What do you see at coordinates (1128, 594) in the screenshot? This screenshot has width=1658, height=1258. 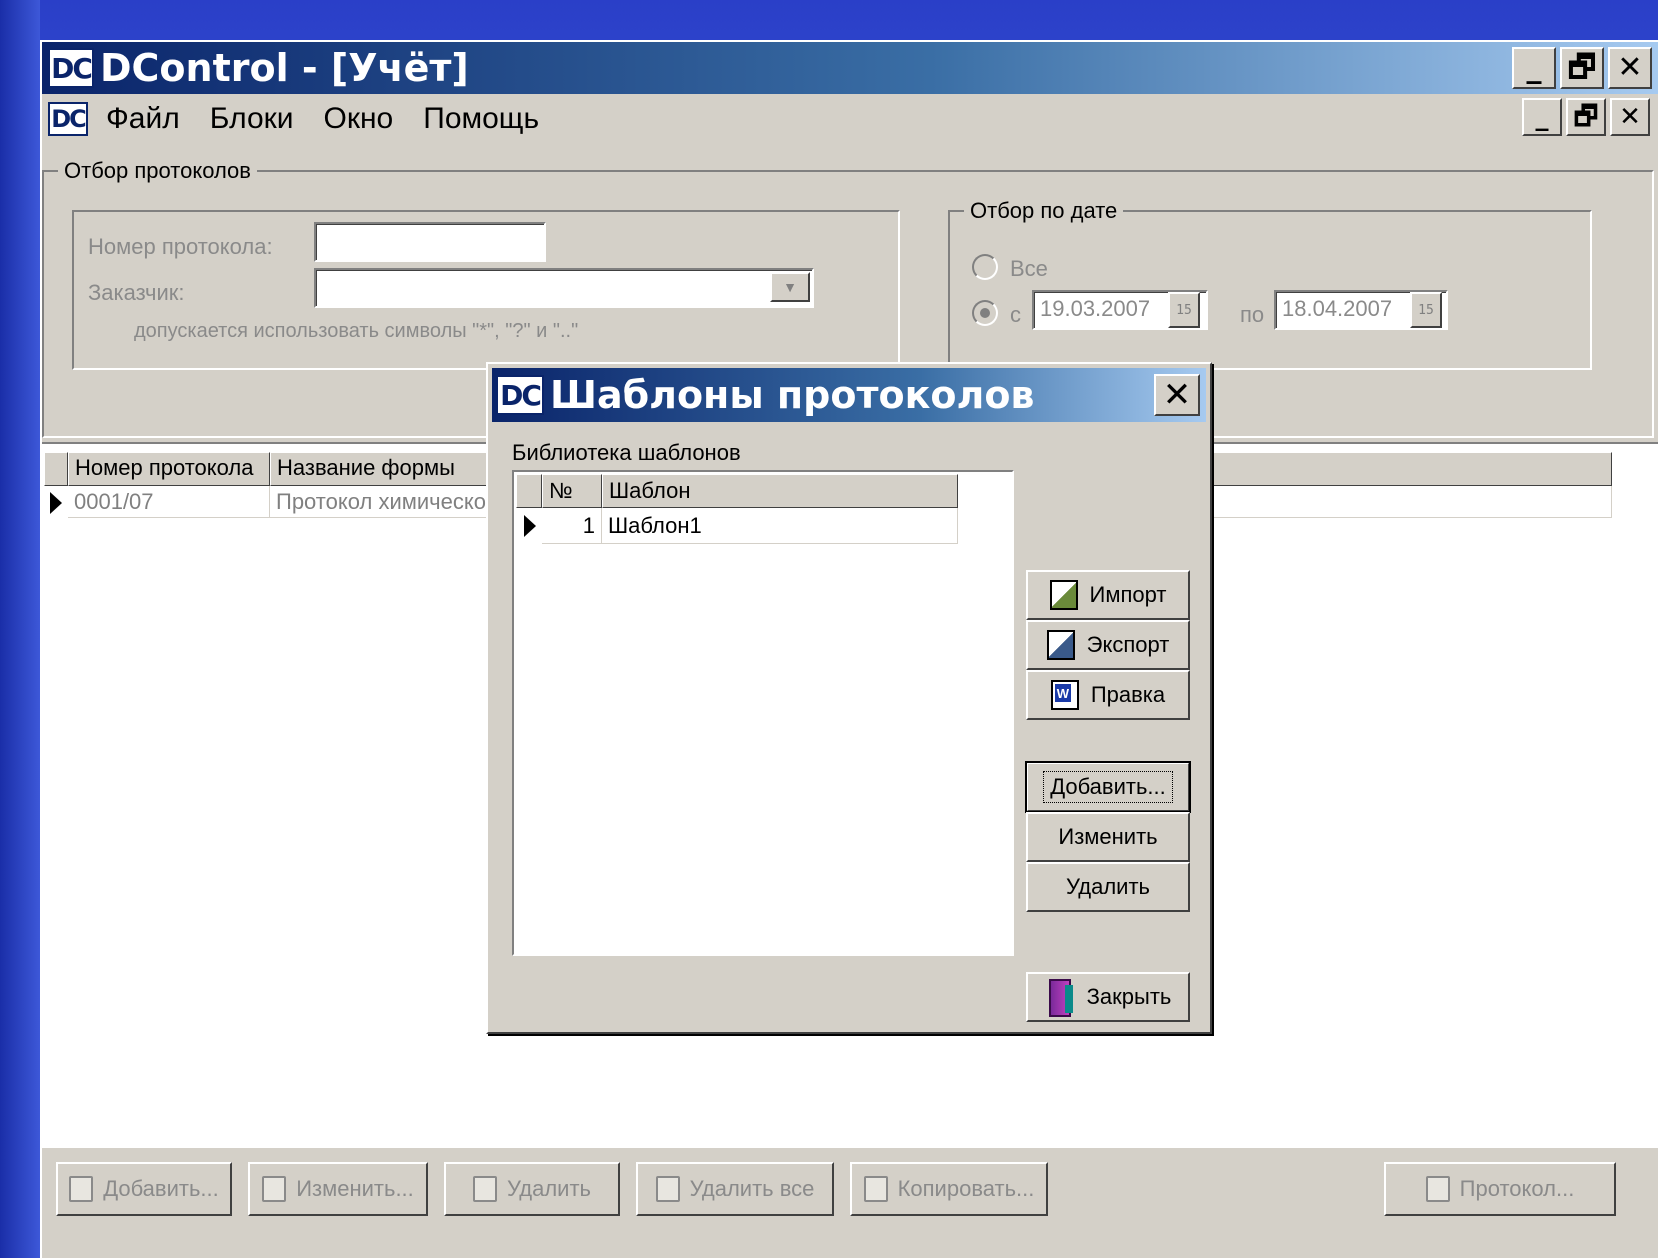 I see `import-label: Импорт` at bounding box center [1128, 594].